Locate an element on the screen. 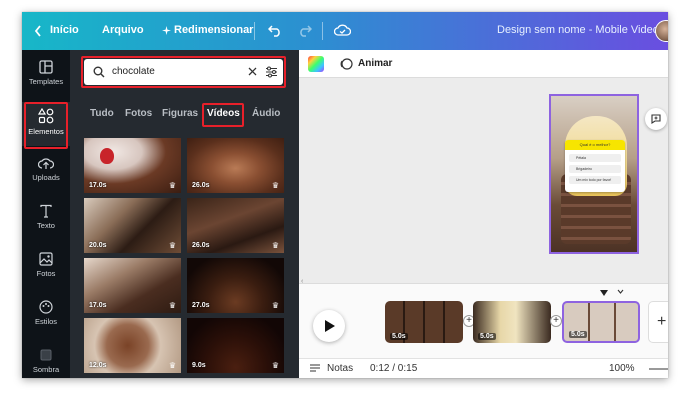  sidebar-item-label: Texto is located at coordinates (46, 225).